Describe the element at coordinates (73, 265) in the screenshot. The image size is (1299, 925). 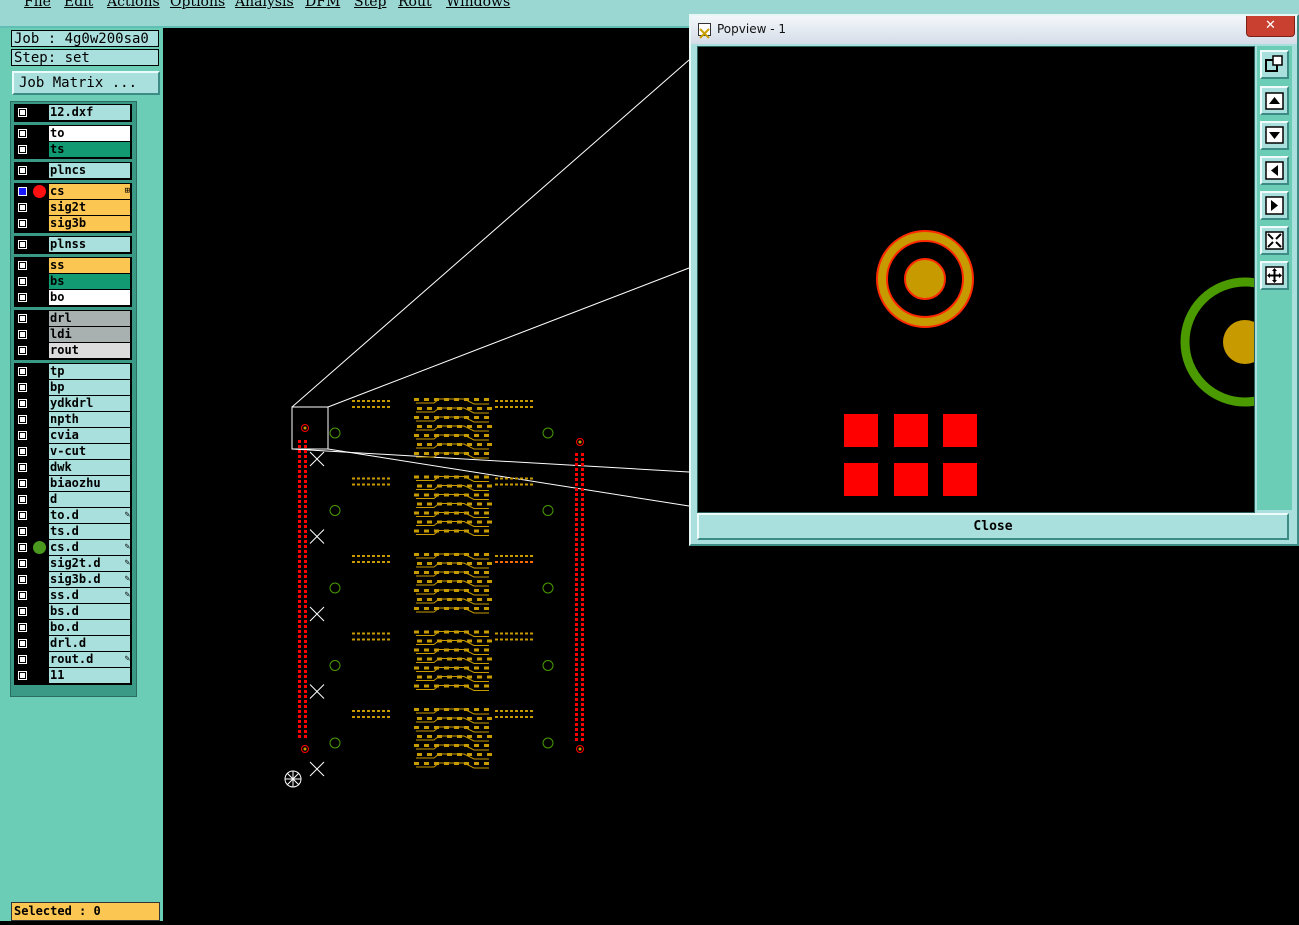
I see `layer-row: ss` at that location.